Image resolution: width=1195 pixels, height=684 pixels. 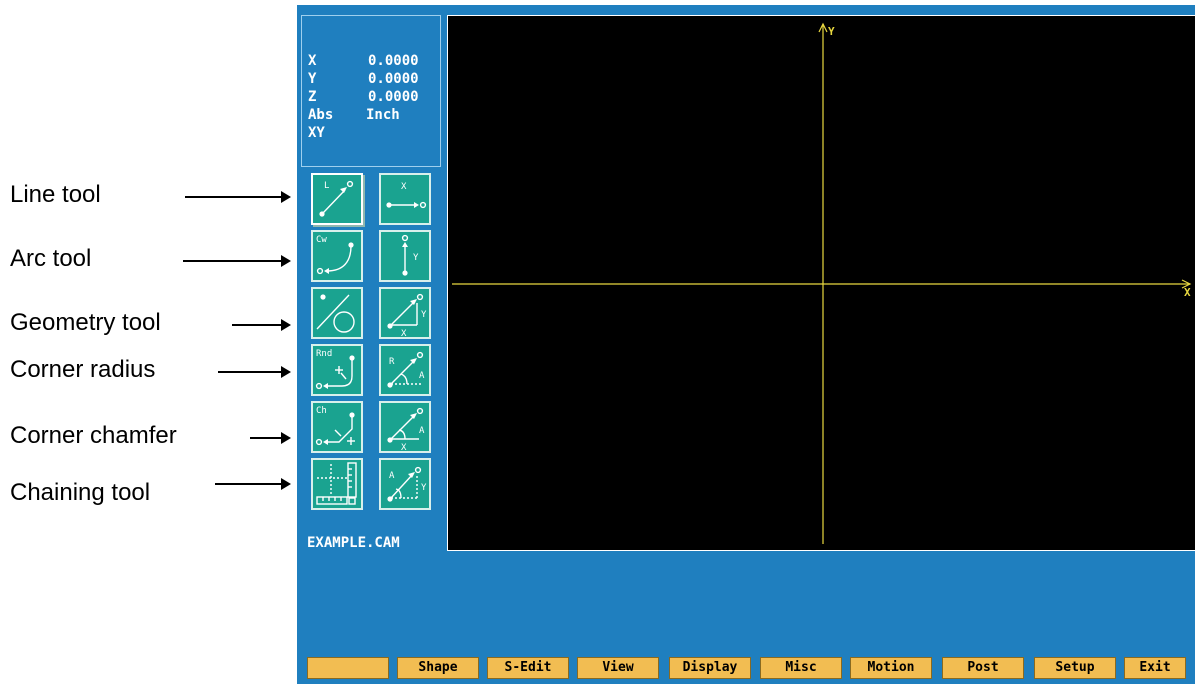 What do you see at coordinates (353, 543) in the screenshot?
I see `file-name: EXAMPLE.CAM` at bounding box center [353, 543].